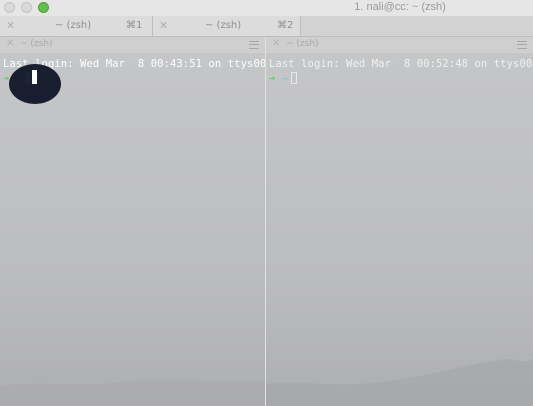 This screenshot has height=406, width=533. Describe the element at coordinates (266, 8) in the screenshot. I see `title-bar: 1. nali@cc: ~ (zsh)` at that location.